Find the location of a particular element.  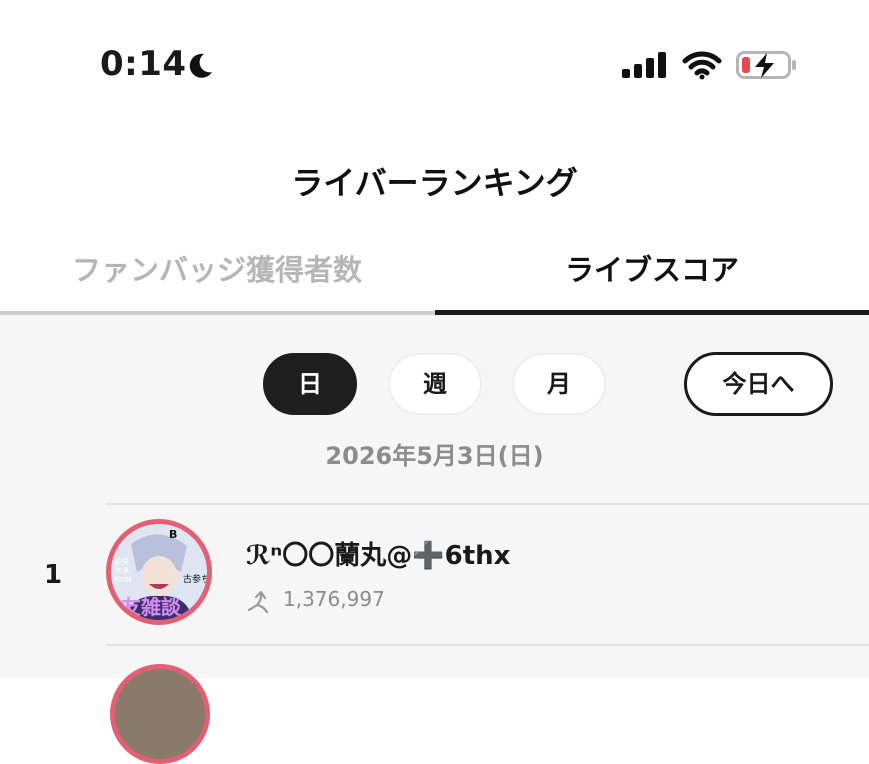

avatar-text-line1: 初見 is located at coordinates (122, 561).